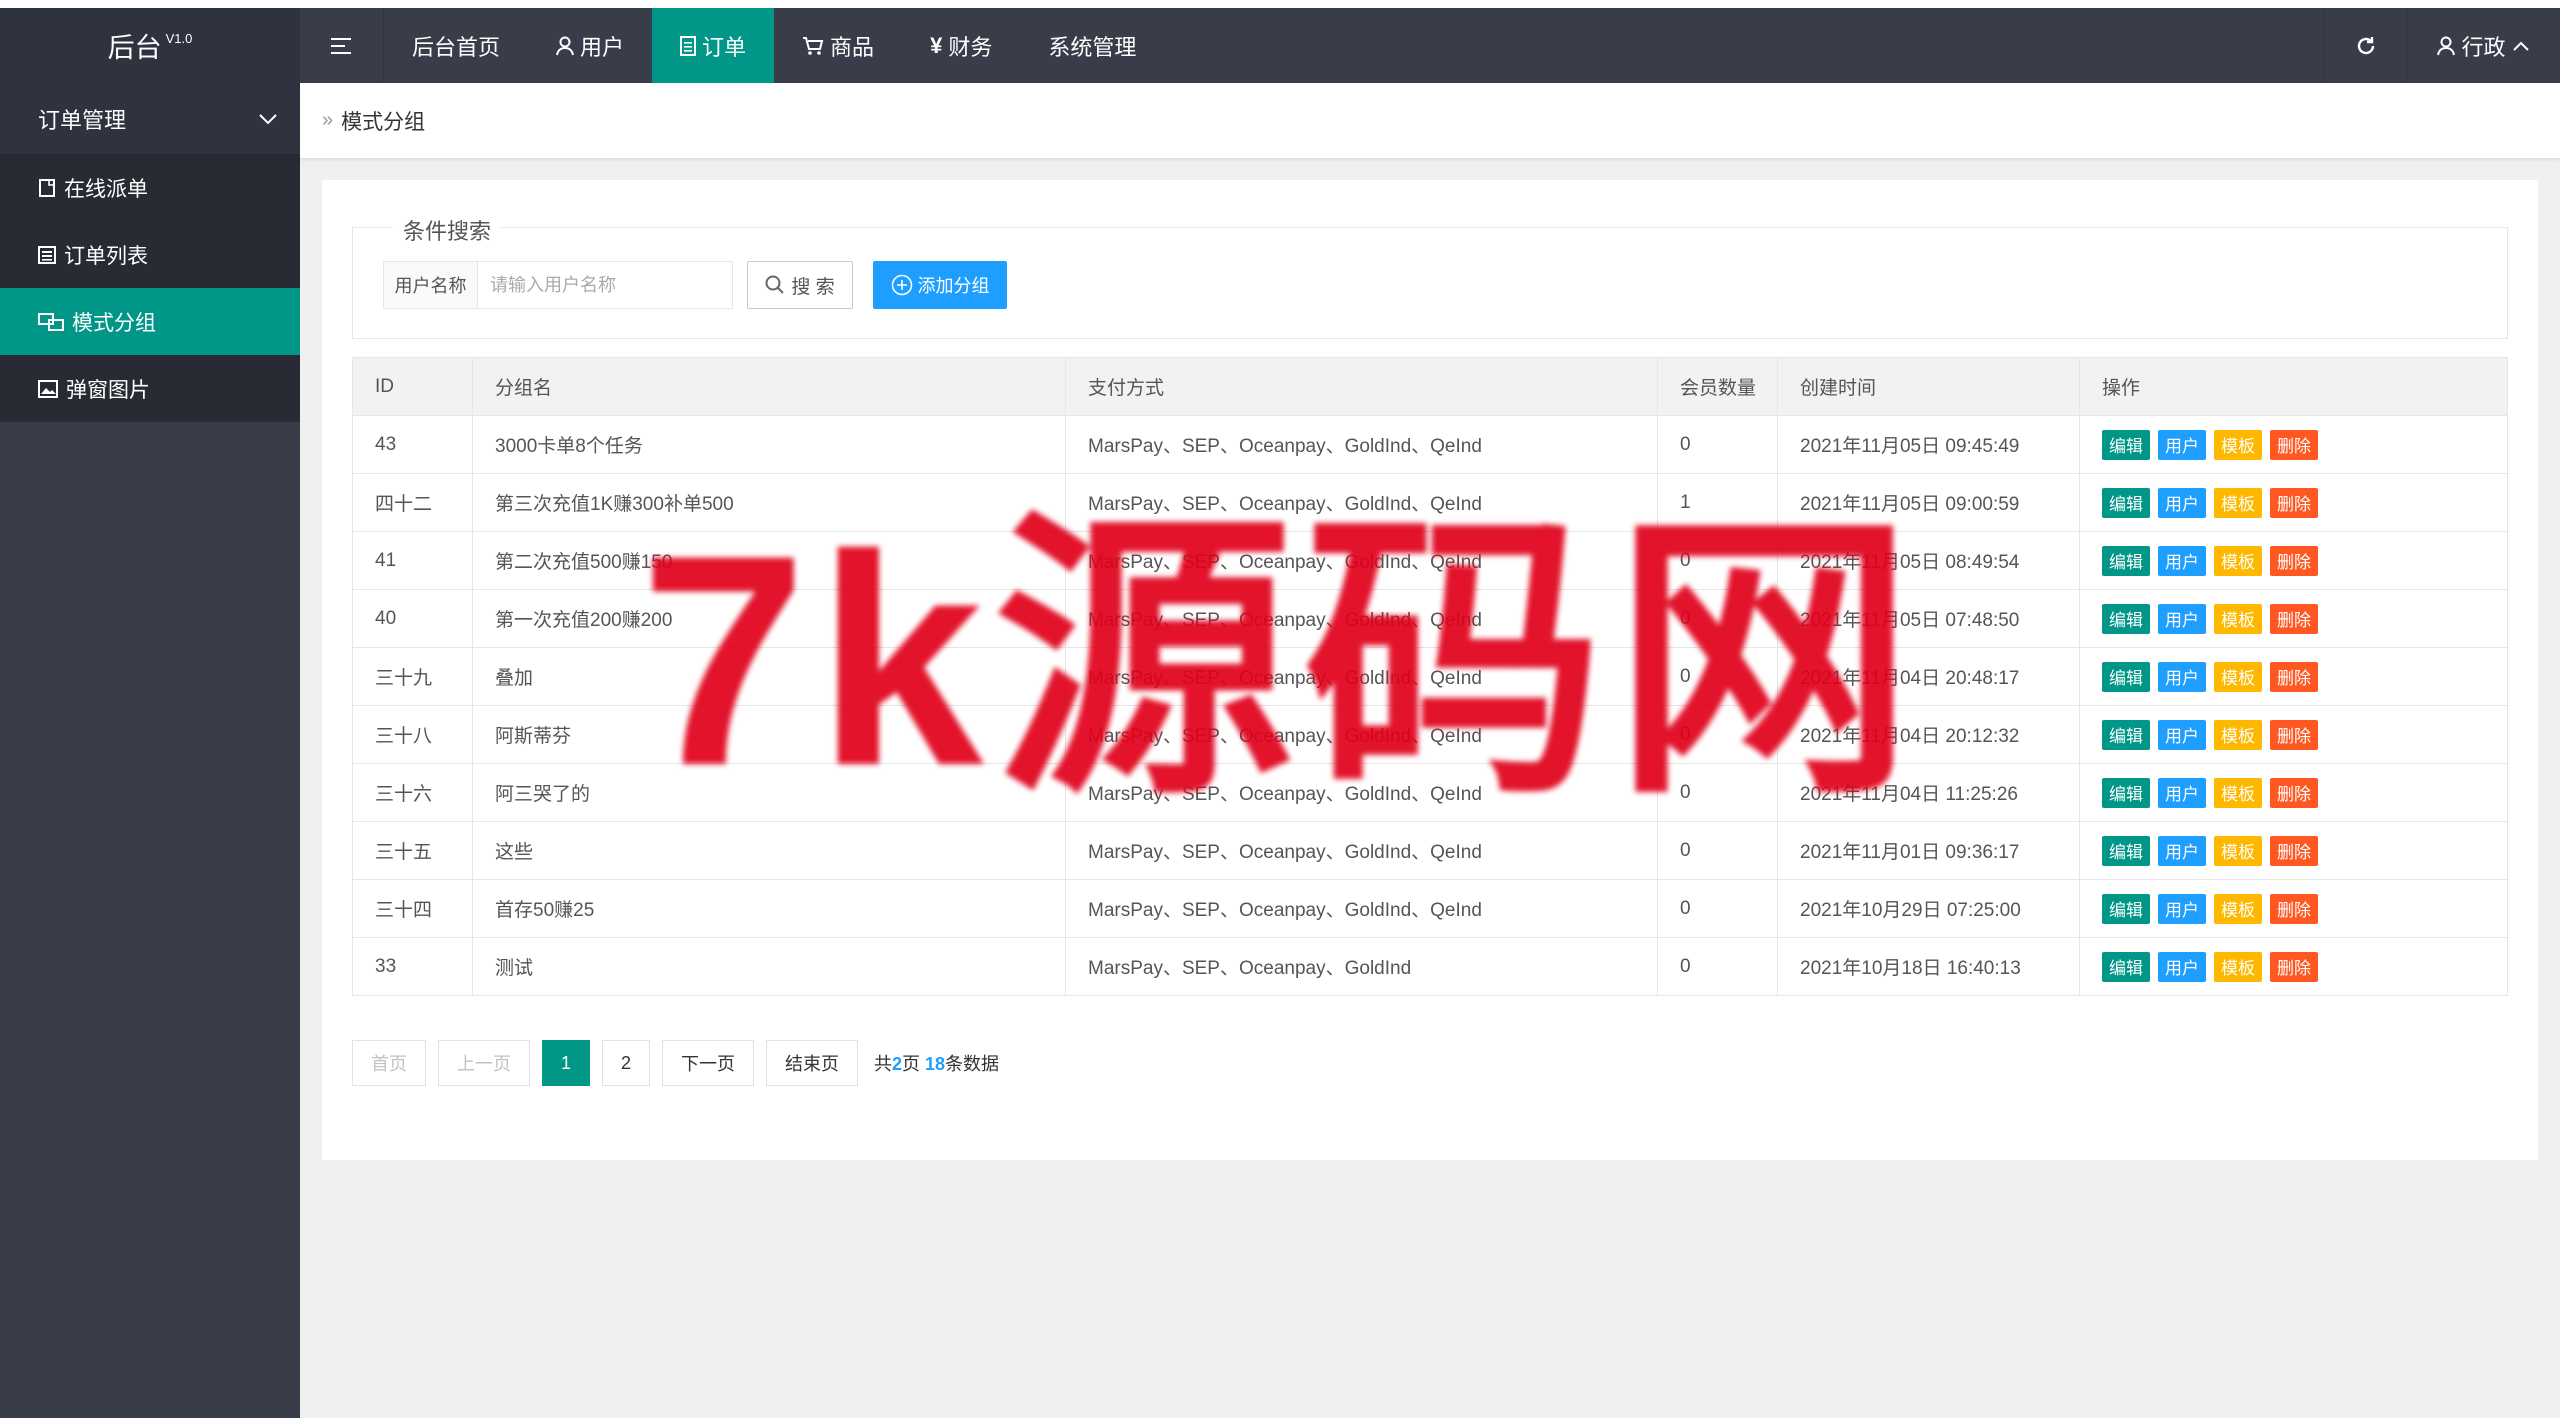  I want to click on top-nav: 后台首页 用户 订单 商品 ¥ 财务 系统管理, so click(732, 45).